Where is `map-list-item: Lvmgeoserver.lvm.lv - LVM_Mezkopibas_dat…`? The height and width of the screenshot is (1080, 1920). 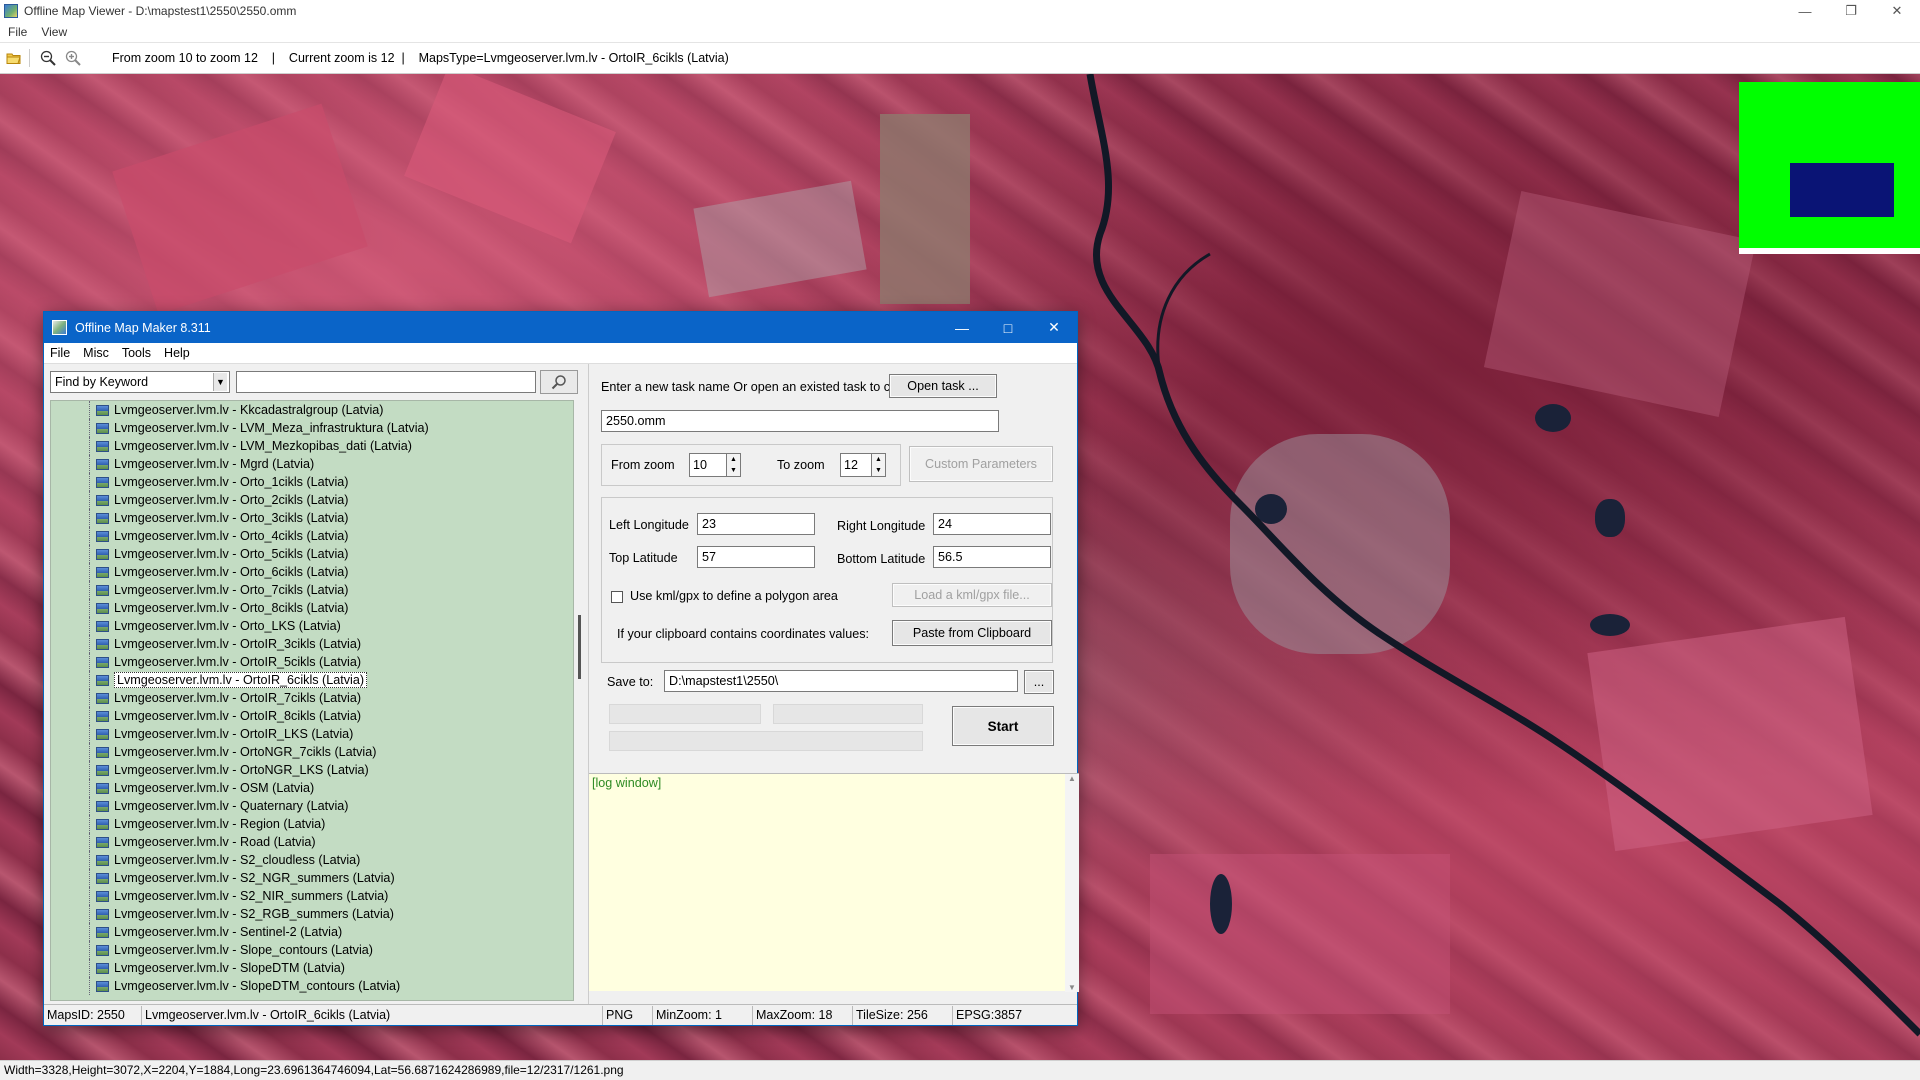
map-list-item: Lvmgeoserver.lvm.lv - LVM_Mezkopibas_dat… is located at coordinates (312, 446).